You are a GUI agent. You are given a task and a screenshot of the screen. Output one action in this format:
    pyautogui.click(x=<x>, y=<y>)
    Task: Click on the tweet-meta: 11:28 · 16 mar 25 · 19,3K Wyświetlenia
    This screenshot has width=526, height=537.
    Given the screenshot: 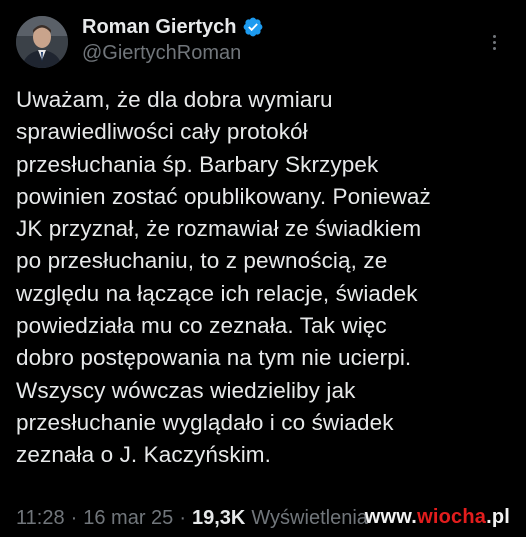 What is the action you would take?
    pyautogui.click(x=192, y=518)
    